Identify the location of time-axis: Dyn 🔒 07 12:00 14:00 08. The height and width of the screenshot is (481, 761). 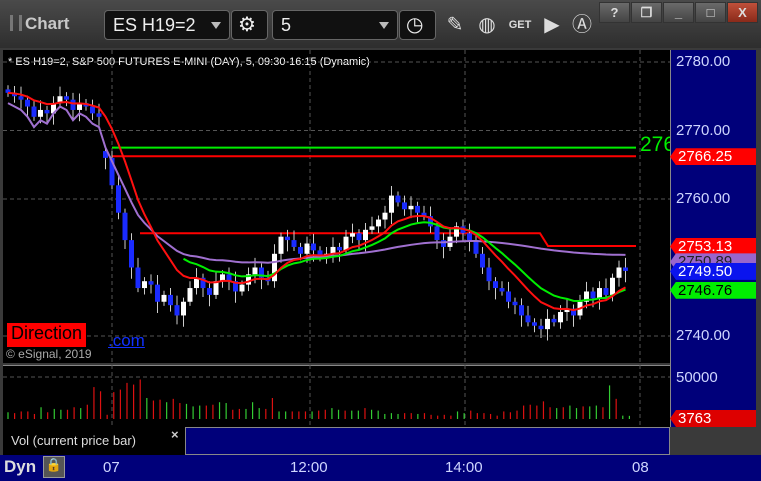
(380, 468).